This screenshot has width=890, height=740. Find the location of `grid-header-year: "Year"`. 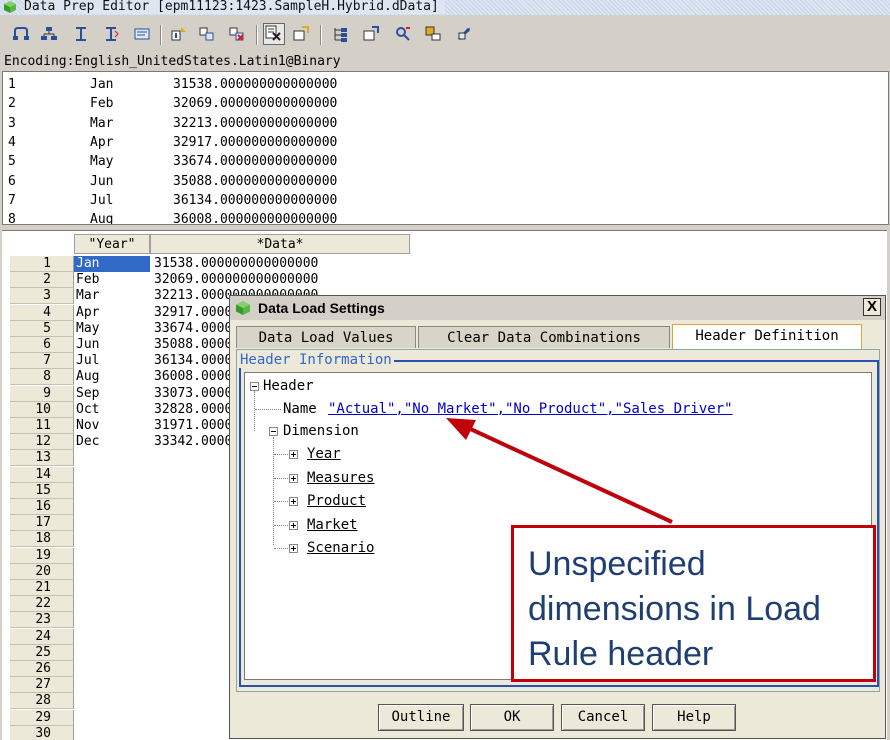

grid-header-year: "Year" is located at coordinates (112, 244).